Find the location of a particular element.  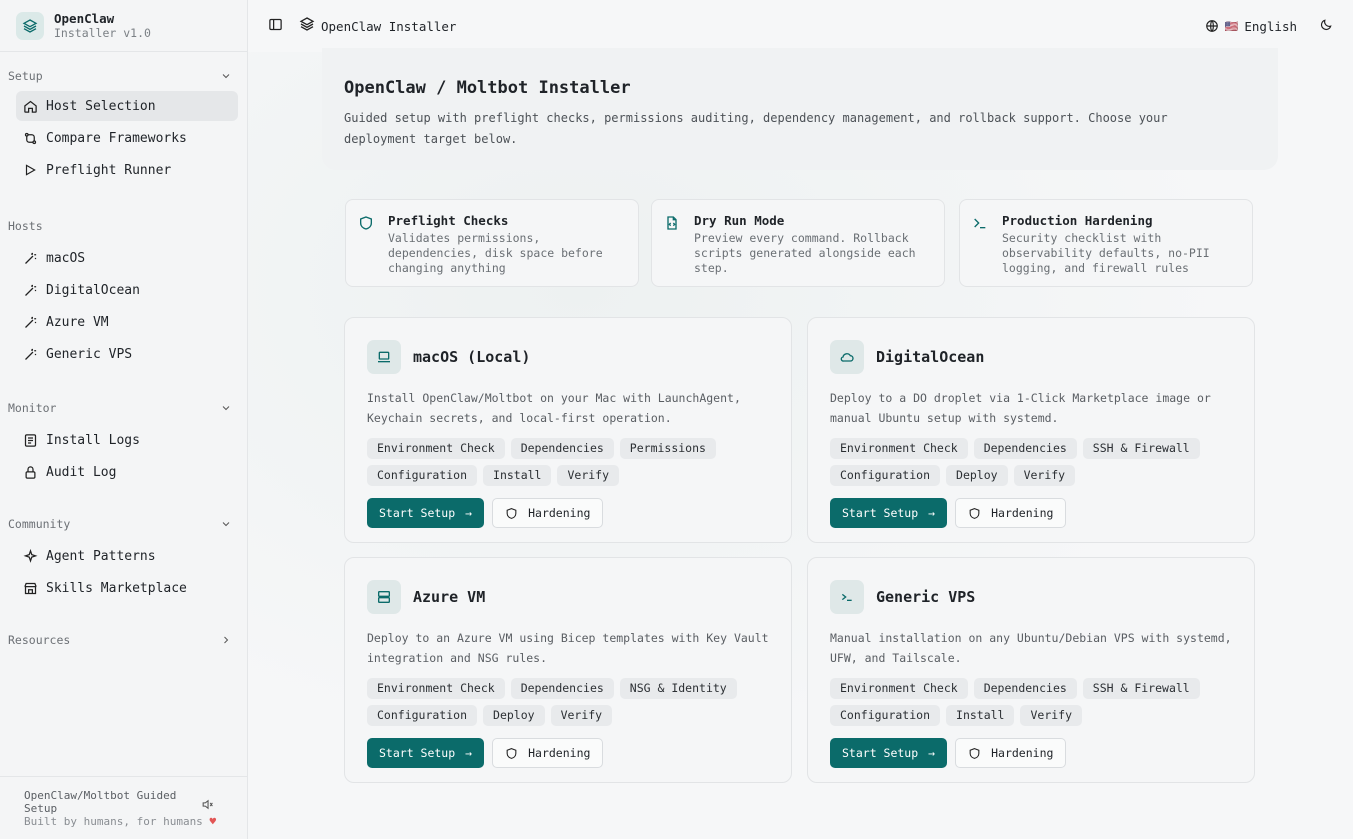

sidebar-item-compare-frameworks: Compare Frameworks is located at coordinates (128, 138).